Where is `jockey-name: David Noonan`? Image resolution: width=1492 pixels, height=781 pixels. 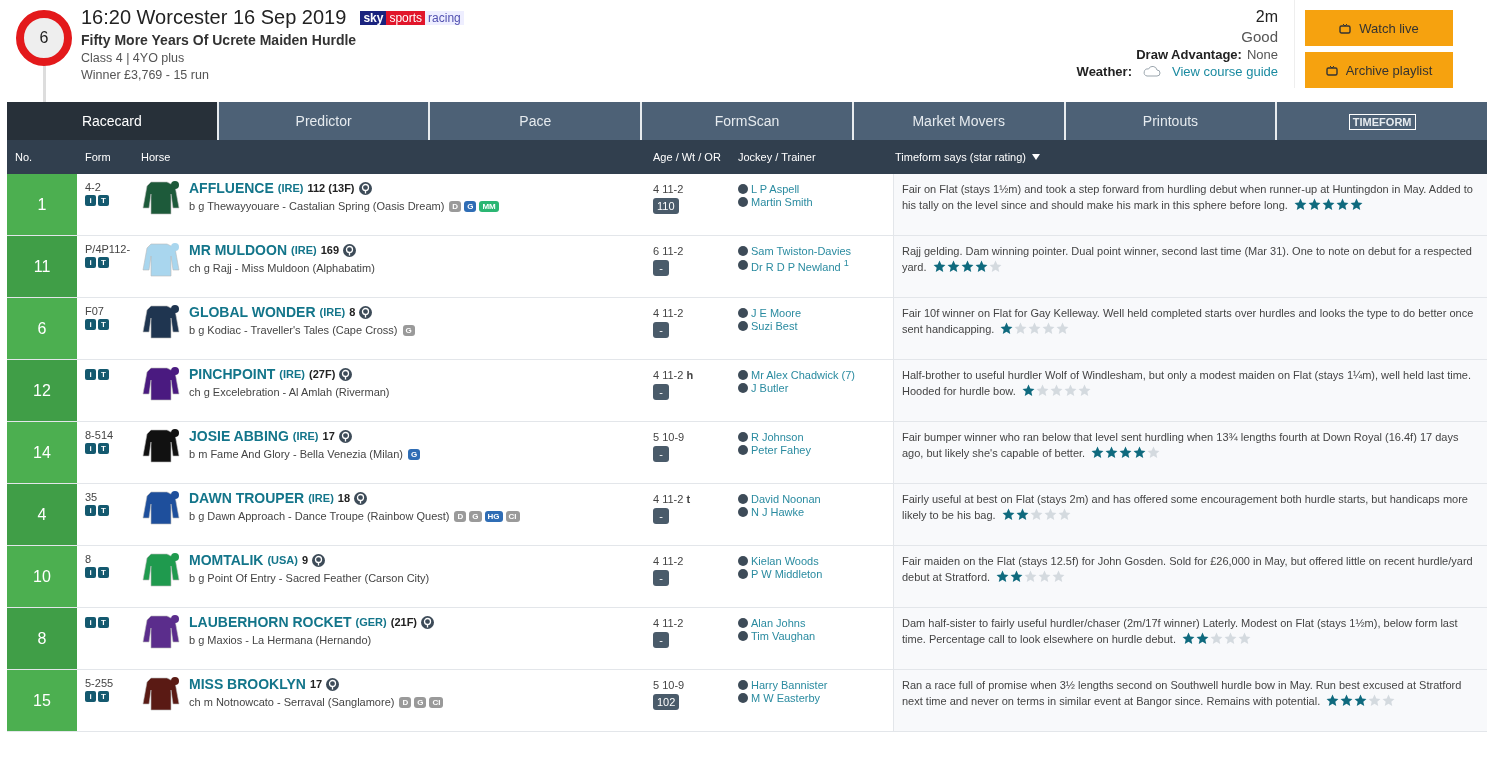 jockey-name: David Noonan is located at coordinates (786, 499).